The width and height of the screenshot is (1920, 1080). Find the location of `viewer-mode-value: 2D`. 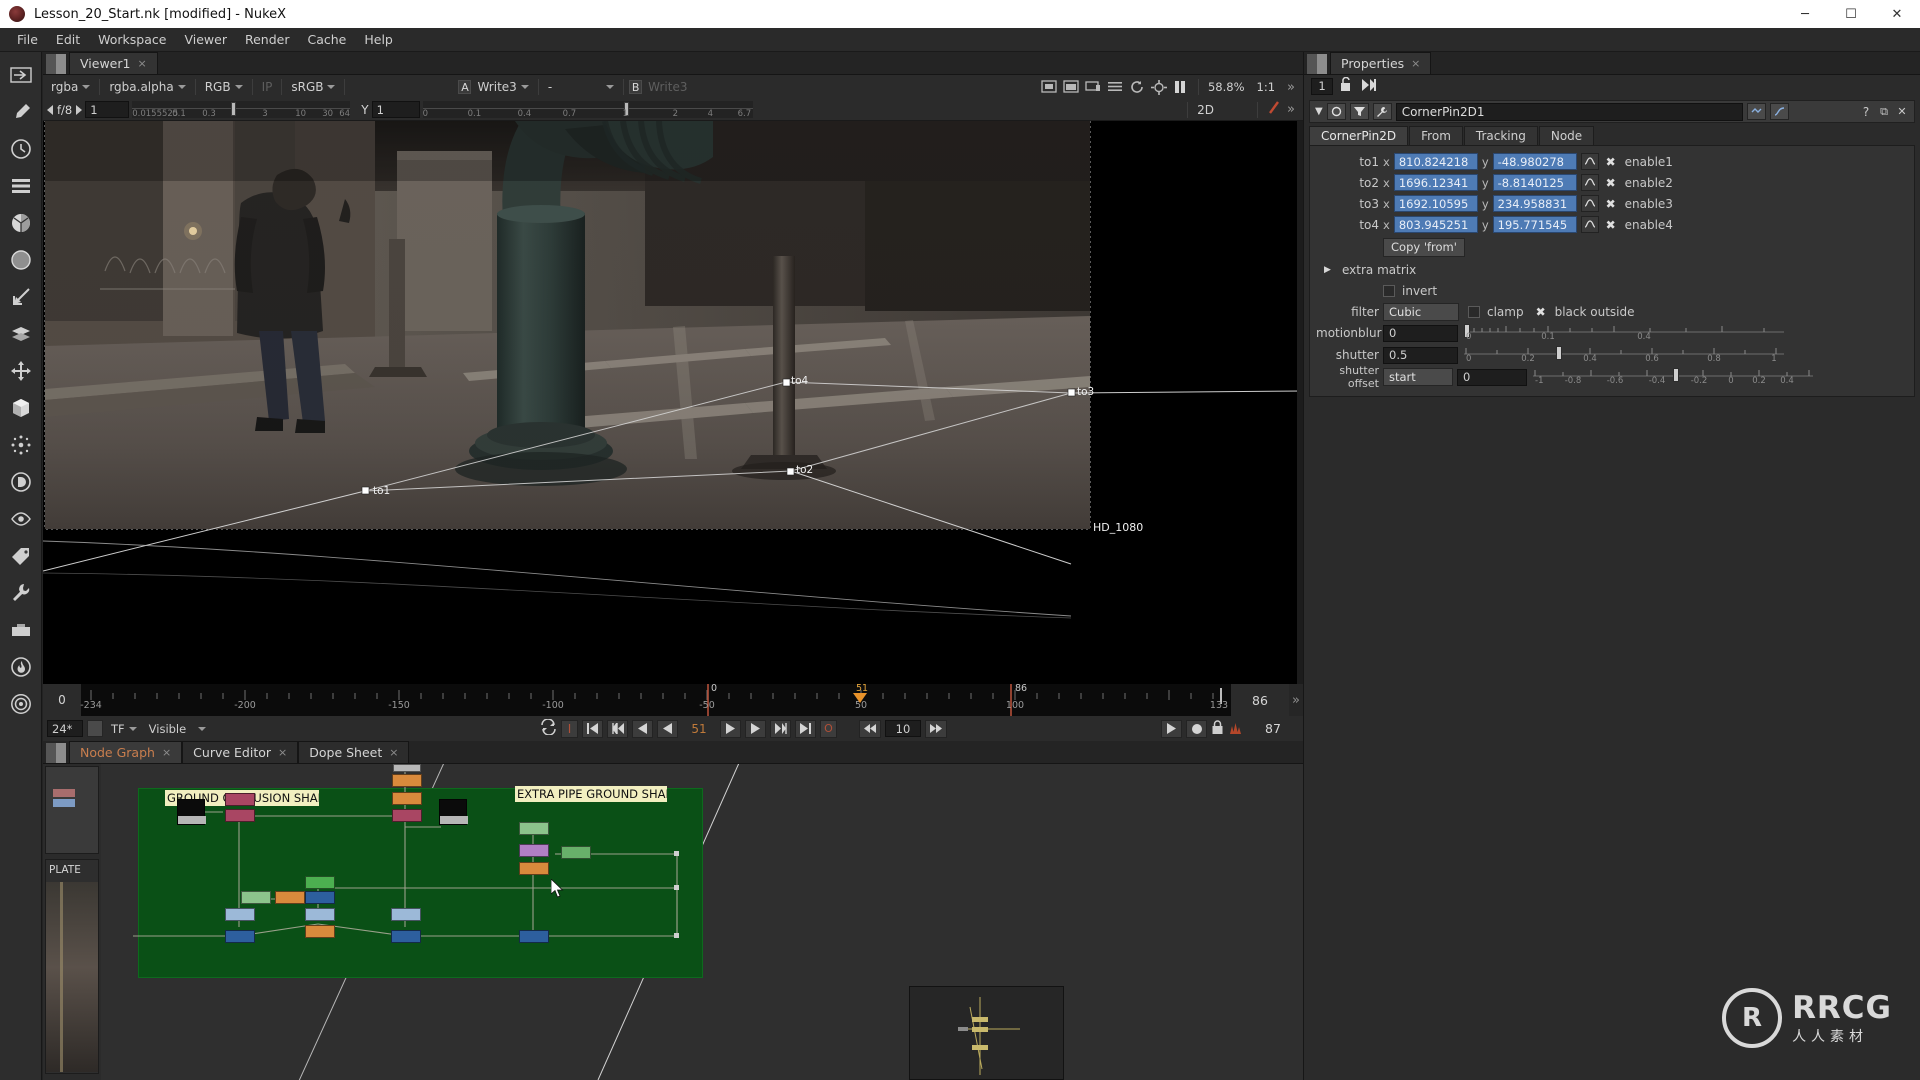

viewer-mode-value: 2D is located at coordinates (1205, 110).